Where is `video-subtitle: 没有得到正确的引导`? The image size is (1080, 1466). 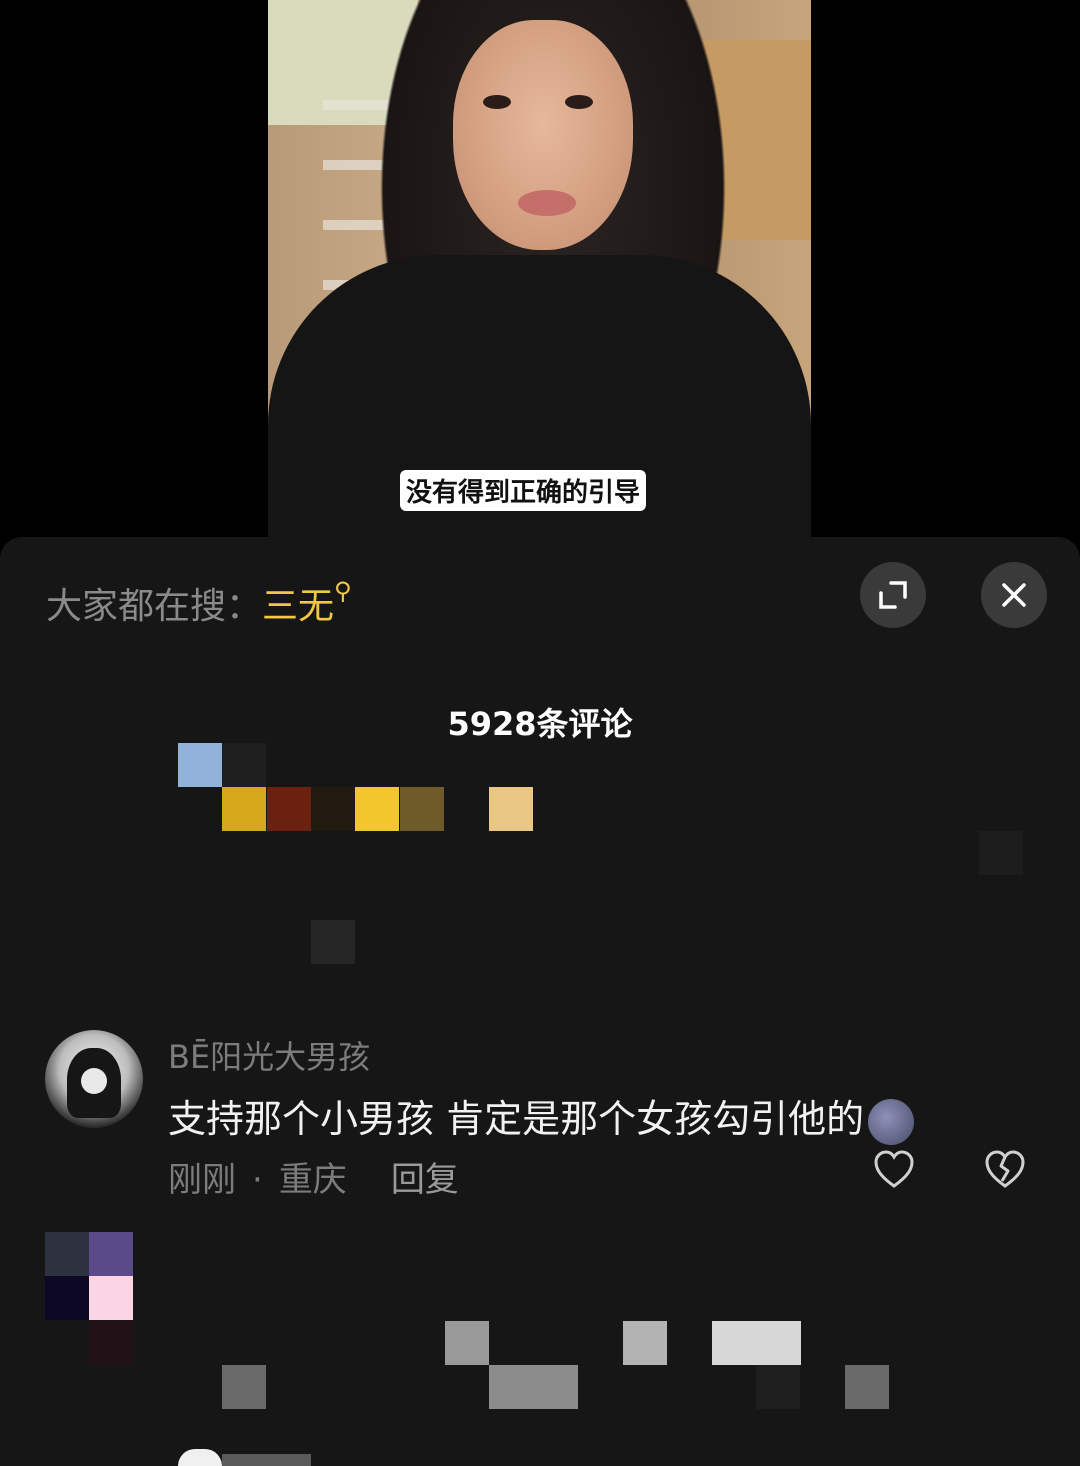
video-subtitle: 没有得到正确的引导 is located at coordinates (523, 490).